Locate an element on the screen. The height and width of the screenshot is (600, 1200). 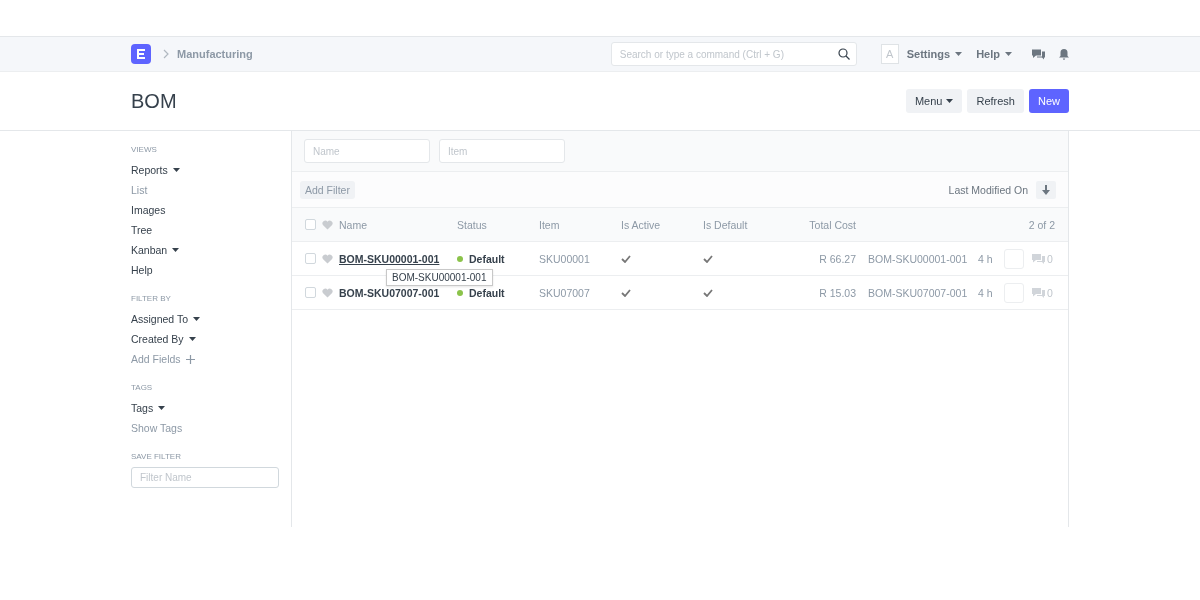
sidebar-item: Assigned To is located at coordinates (211, 319).